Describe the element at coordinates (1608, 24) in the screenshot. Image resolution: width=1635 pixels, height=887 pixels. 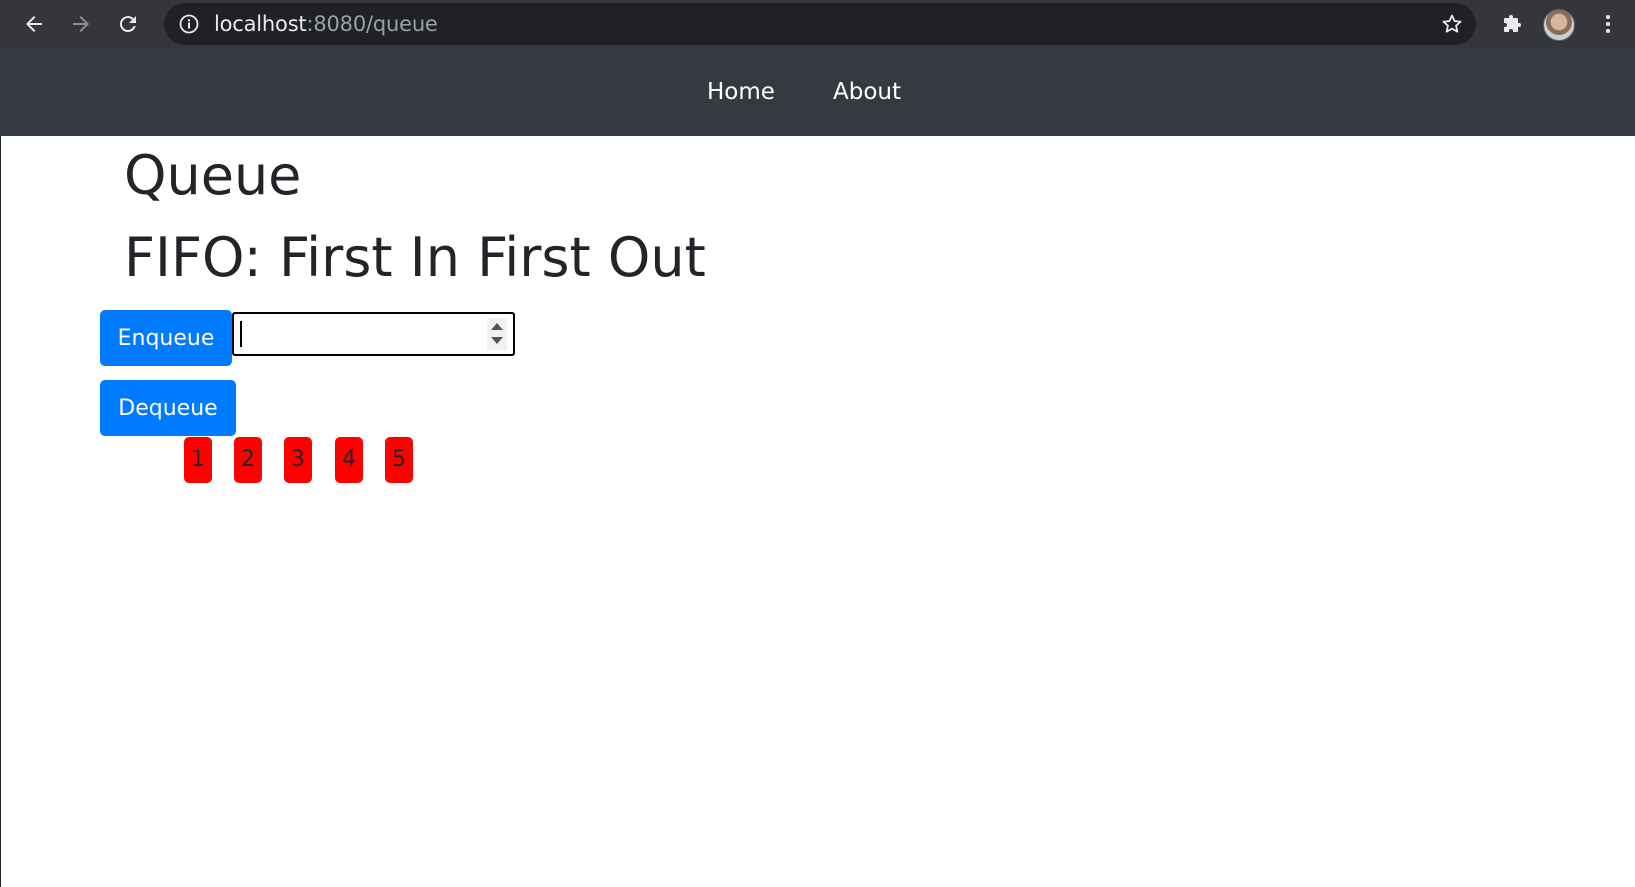
I see `menu-dots-icon` at that location.